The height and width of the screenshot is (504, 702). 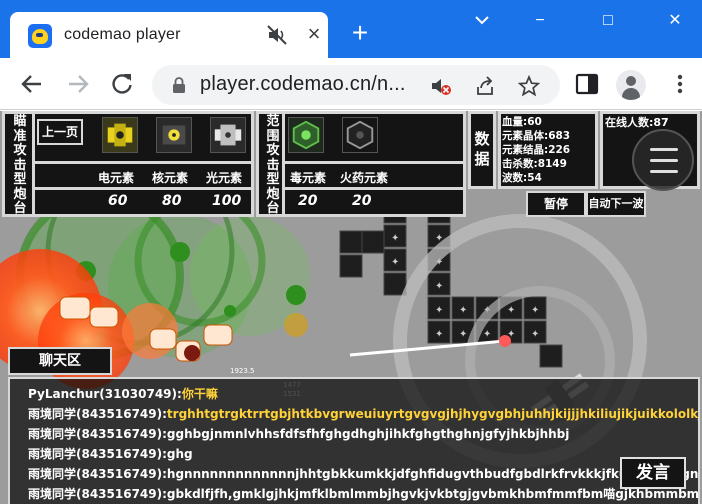 What do you see at coordinates (587, 84) in the screenshot?
I see `side-panel-icon` at bounding box center [587, 84].